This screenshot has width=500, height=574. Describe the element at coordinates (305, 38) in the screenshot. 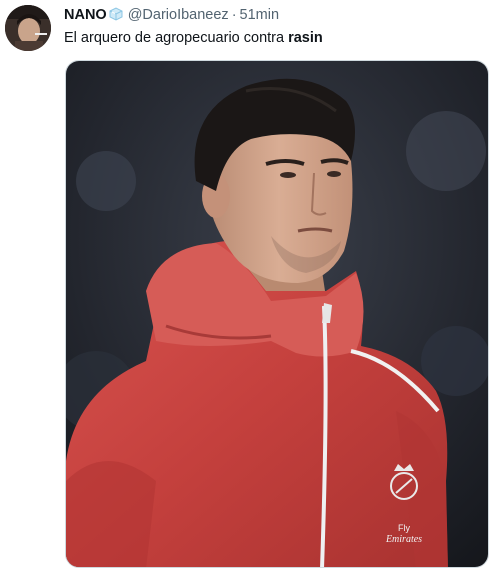

I see `tweet-text-bold: rasin` at that location.